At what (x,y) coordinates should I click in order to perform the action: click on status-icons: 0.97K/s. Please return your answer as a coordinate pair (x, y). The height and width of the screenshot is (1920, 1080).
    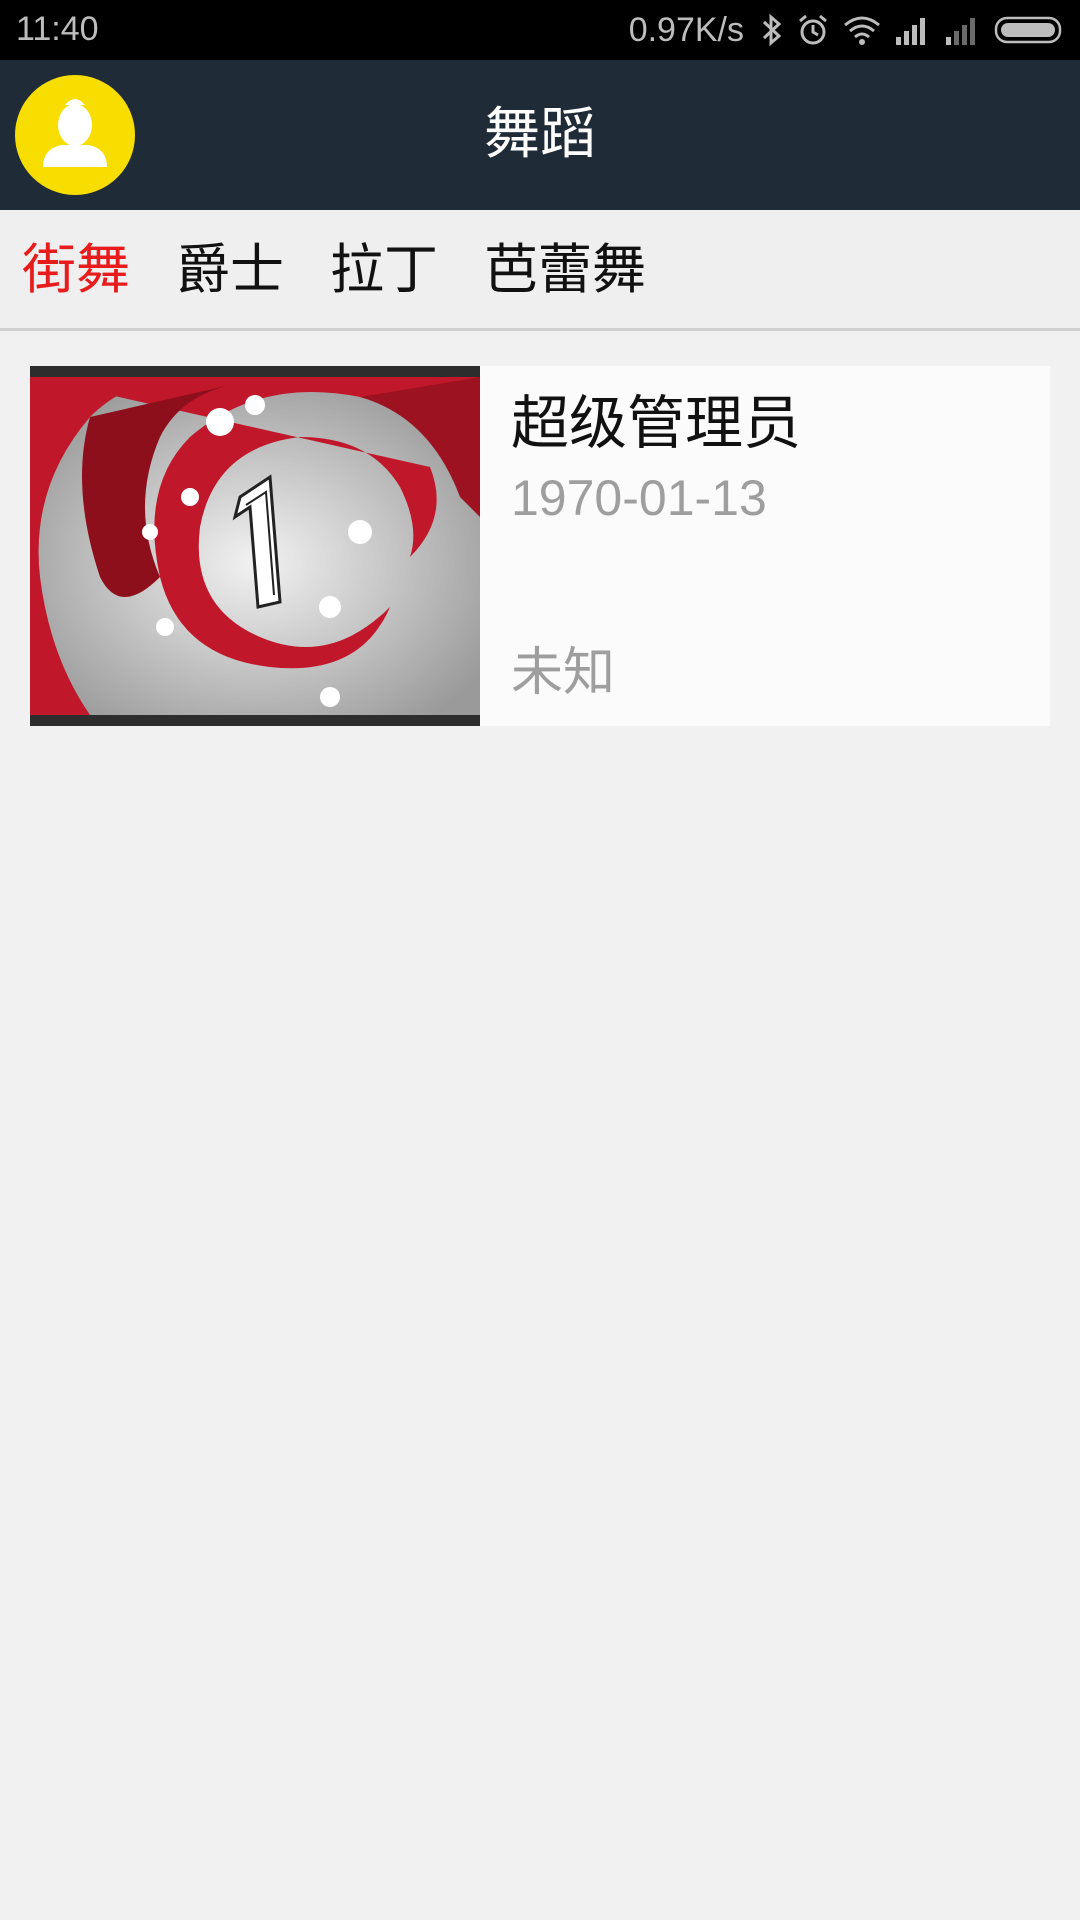
    Looking at the image, I should click on (847, 30).